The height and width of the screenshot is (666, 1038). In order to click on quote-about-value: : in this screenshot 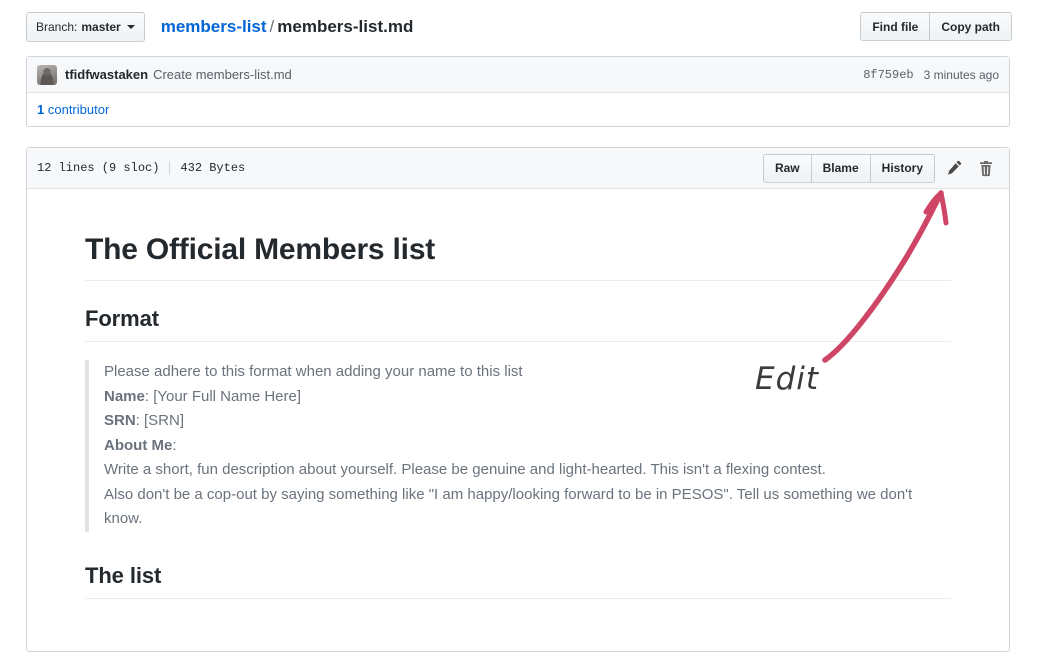, I will do `click(174, 445)`.